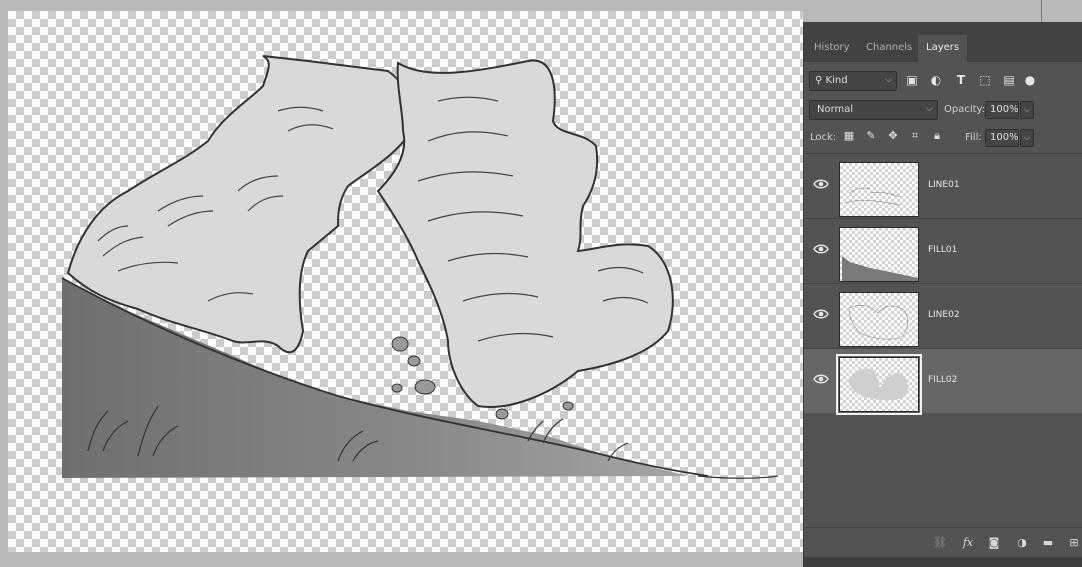 This screenshot has width=1082, height=567. What do you see at coordinates (943, 562) in the screenshot?
I see `panel-bottom-strip` at bounding box center [943, 562].